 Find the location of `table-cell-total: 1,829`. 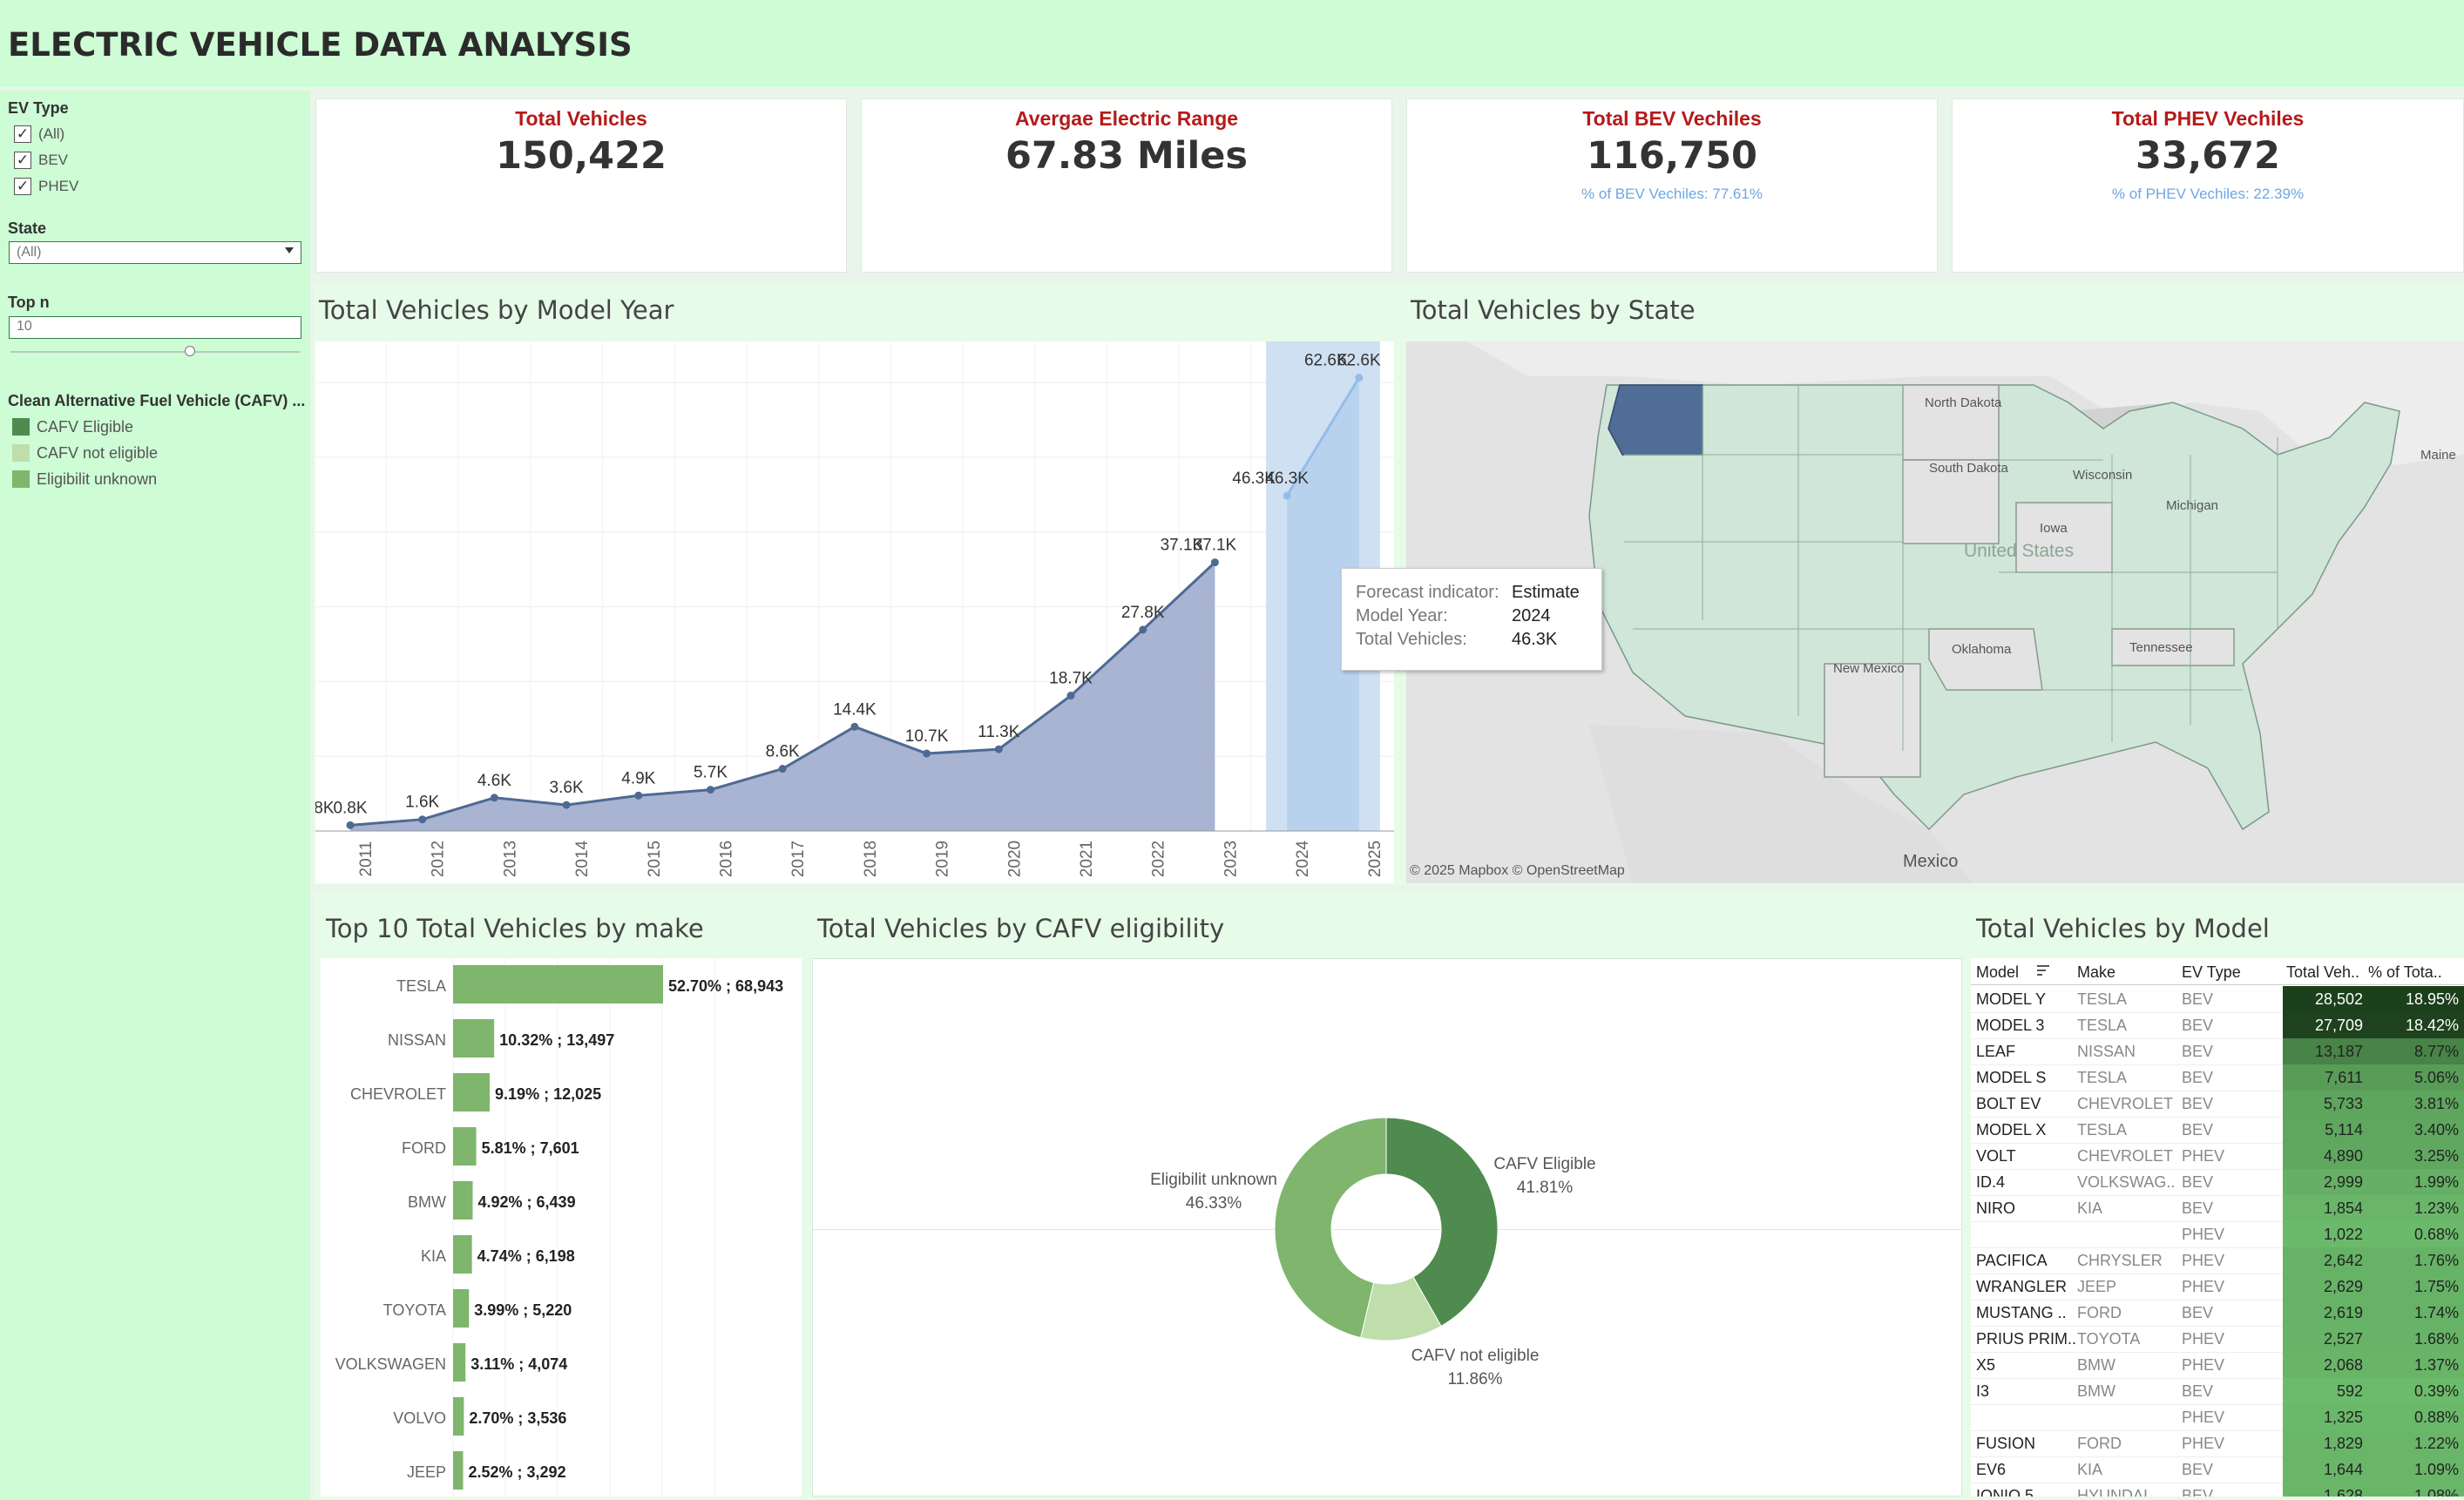

table-cell-total: 1,829 is located at coordinates (2343, 1443).